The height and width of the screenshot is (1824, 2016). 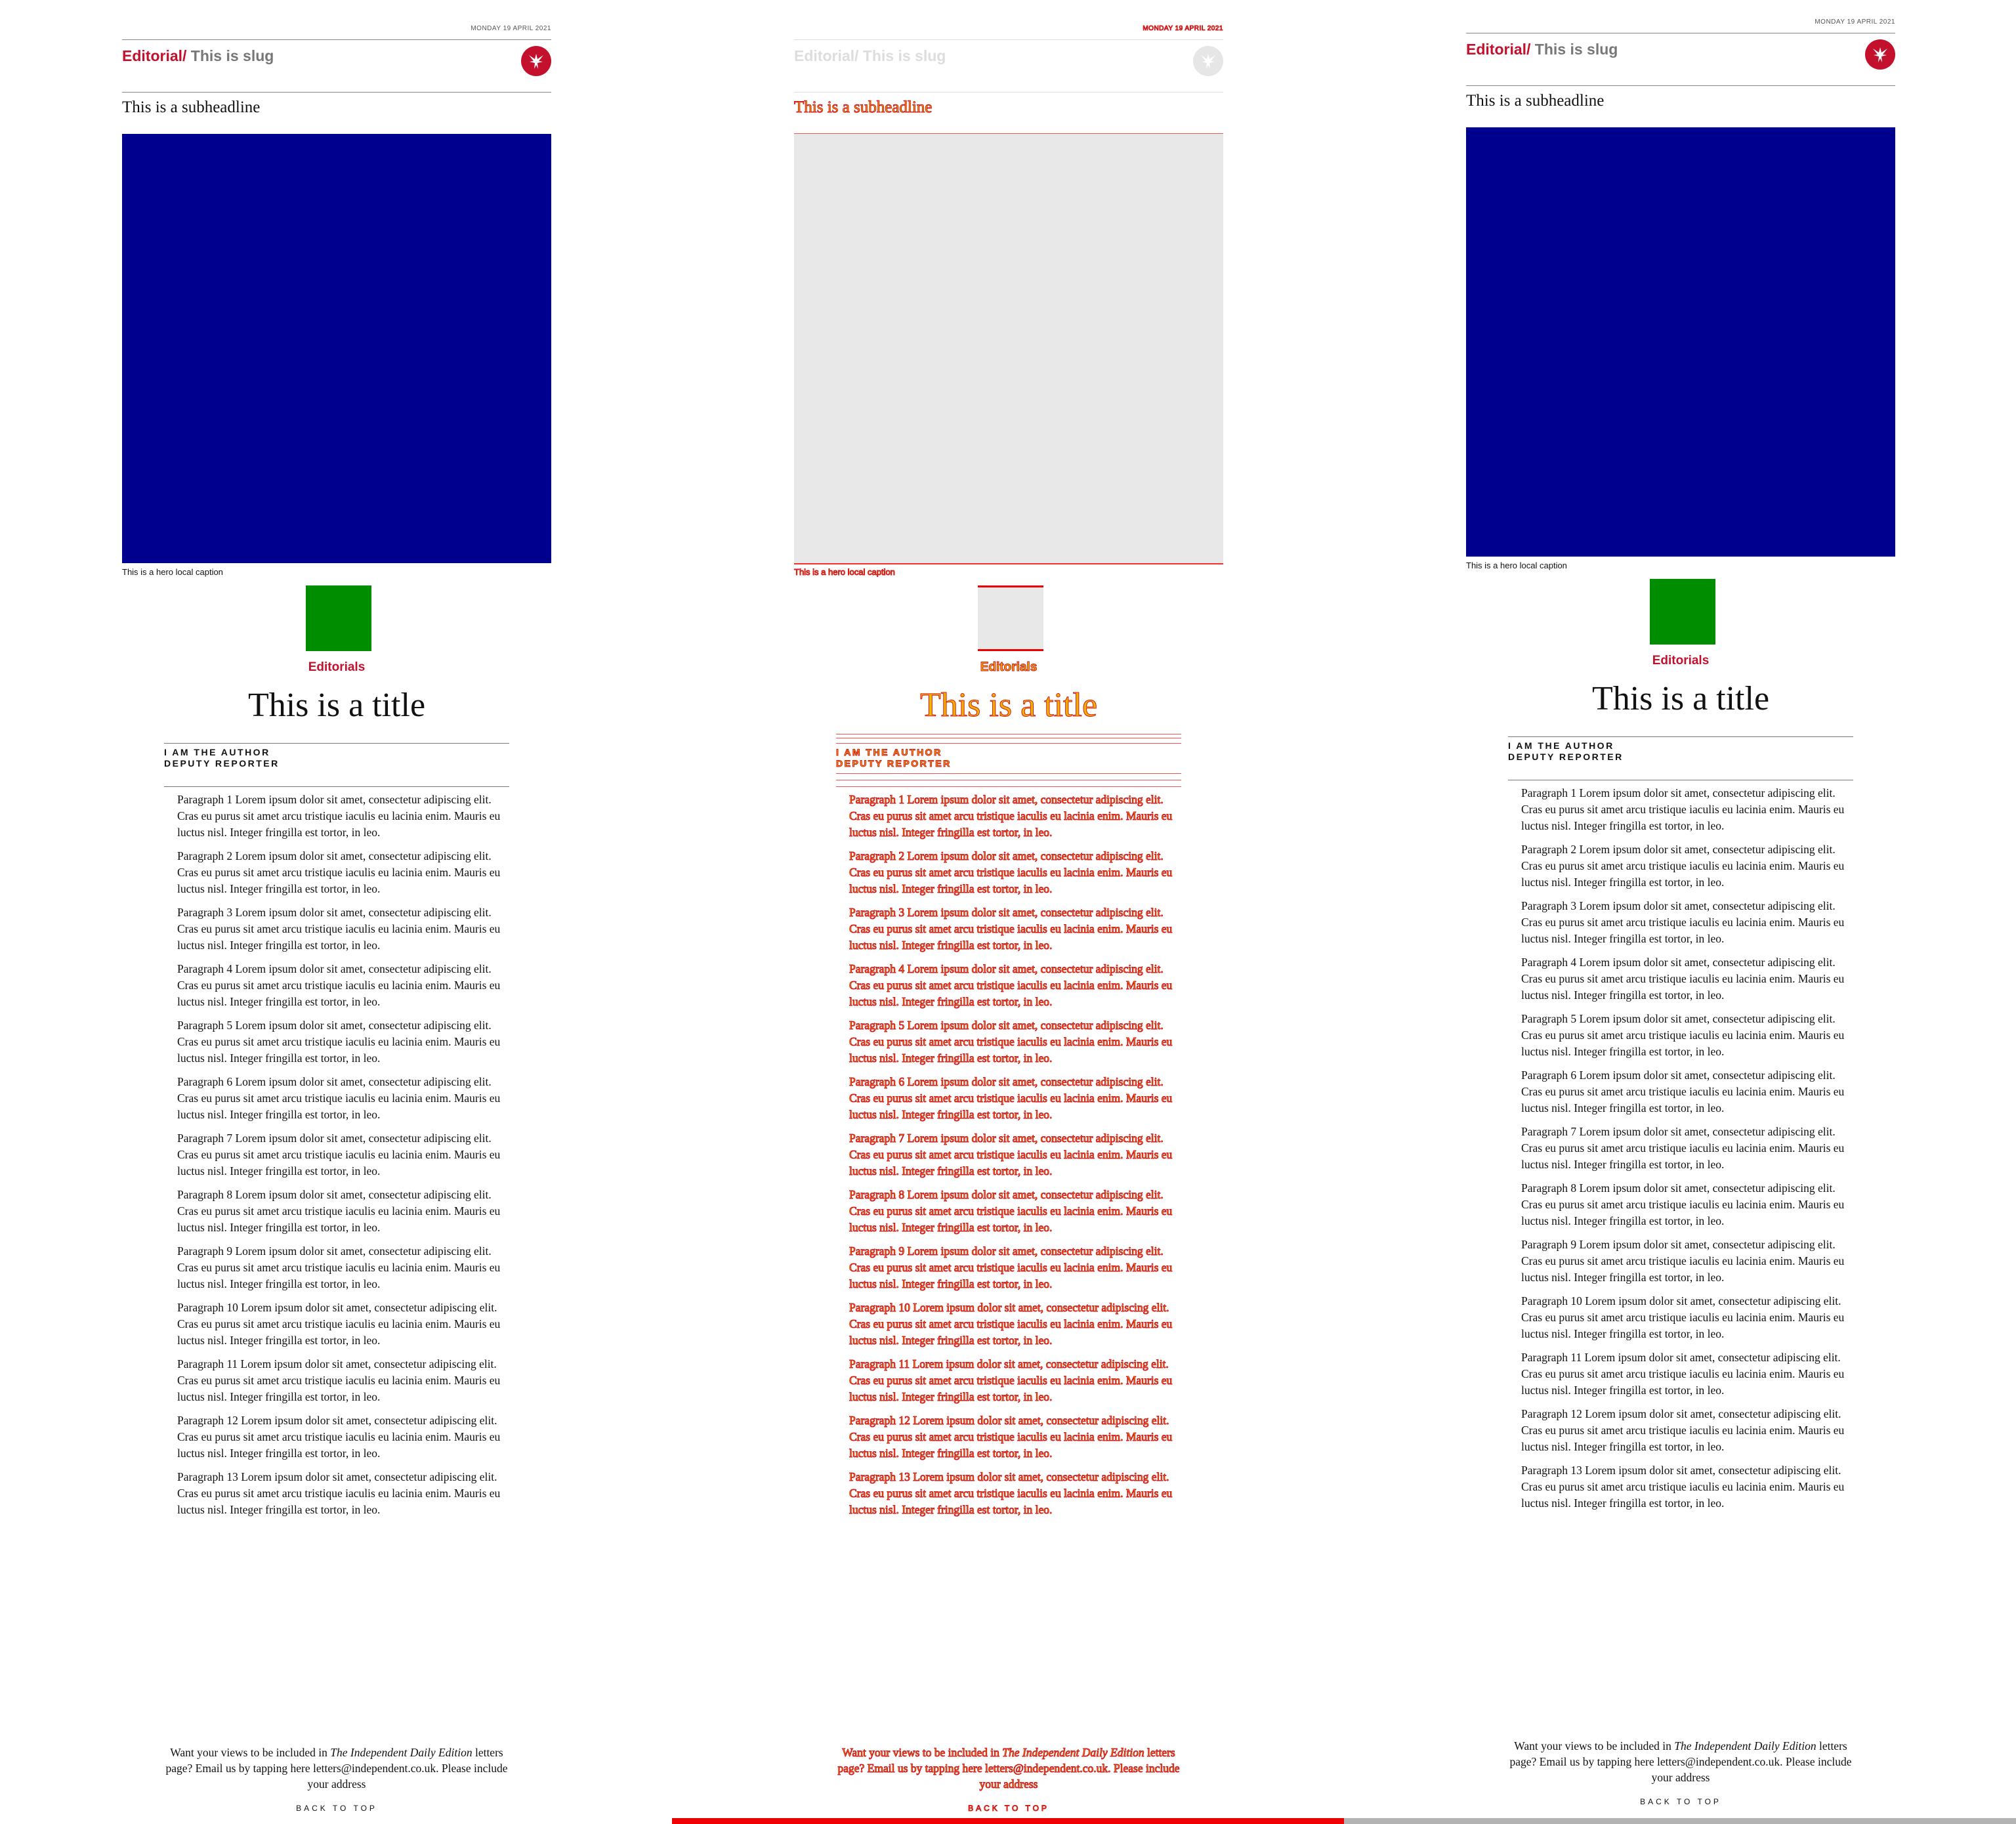 I want to click on top-divider, so click(x=1008, y=39).